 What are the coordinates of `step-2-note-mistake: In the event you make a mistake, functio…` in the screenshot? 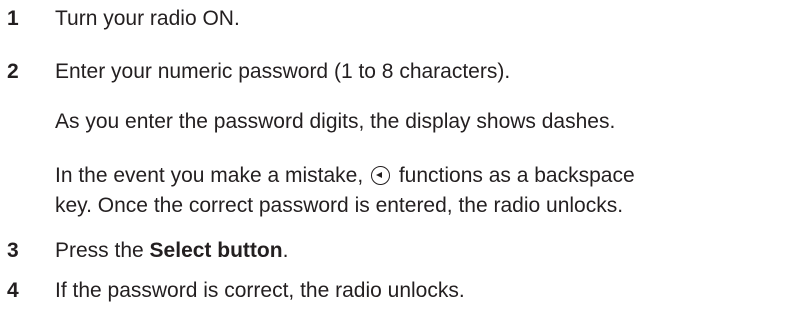 It's located at (345, 191).